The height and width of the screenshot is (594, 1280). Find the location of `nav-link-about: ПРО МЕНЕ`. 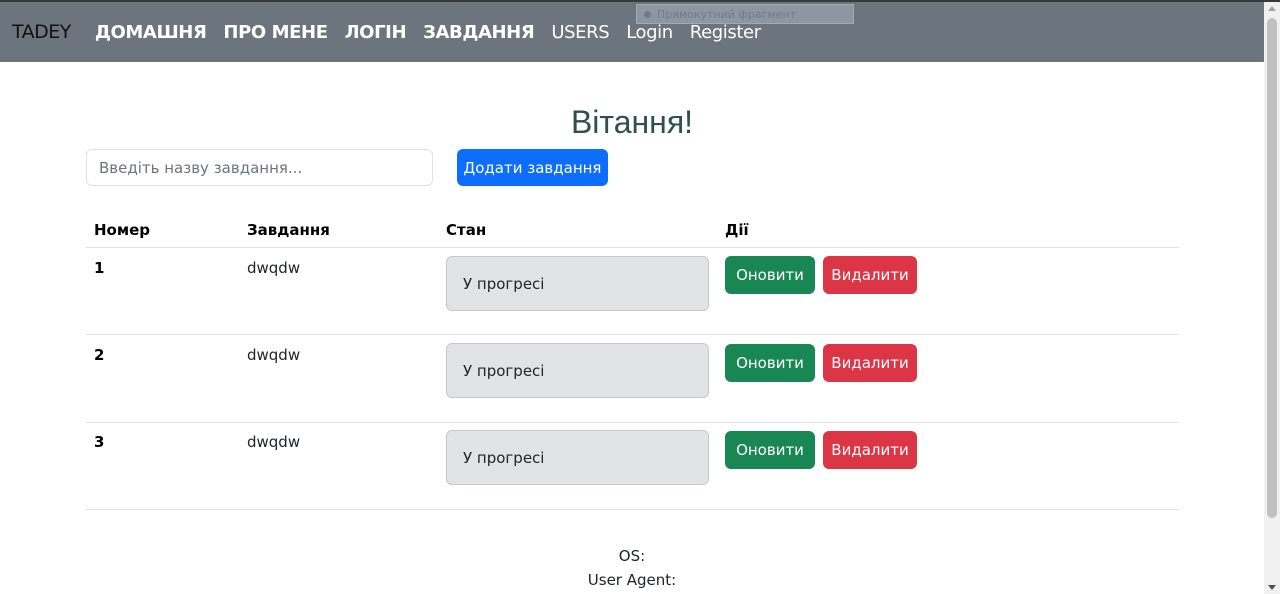

nav-link-about: ПРО МЕНЕ is located at coordinates (275, 32).